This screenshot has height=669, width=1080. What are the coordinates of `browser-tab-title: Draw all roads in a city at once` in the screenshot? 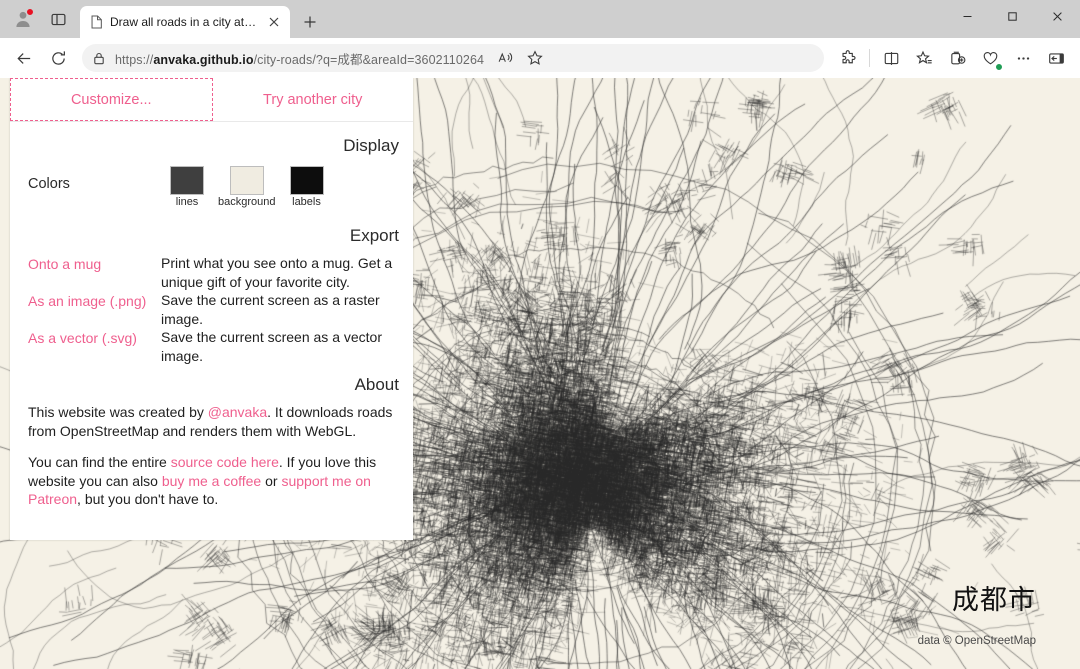 It's located at (183, 22).